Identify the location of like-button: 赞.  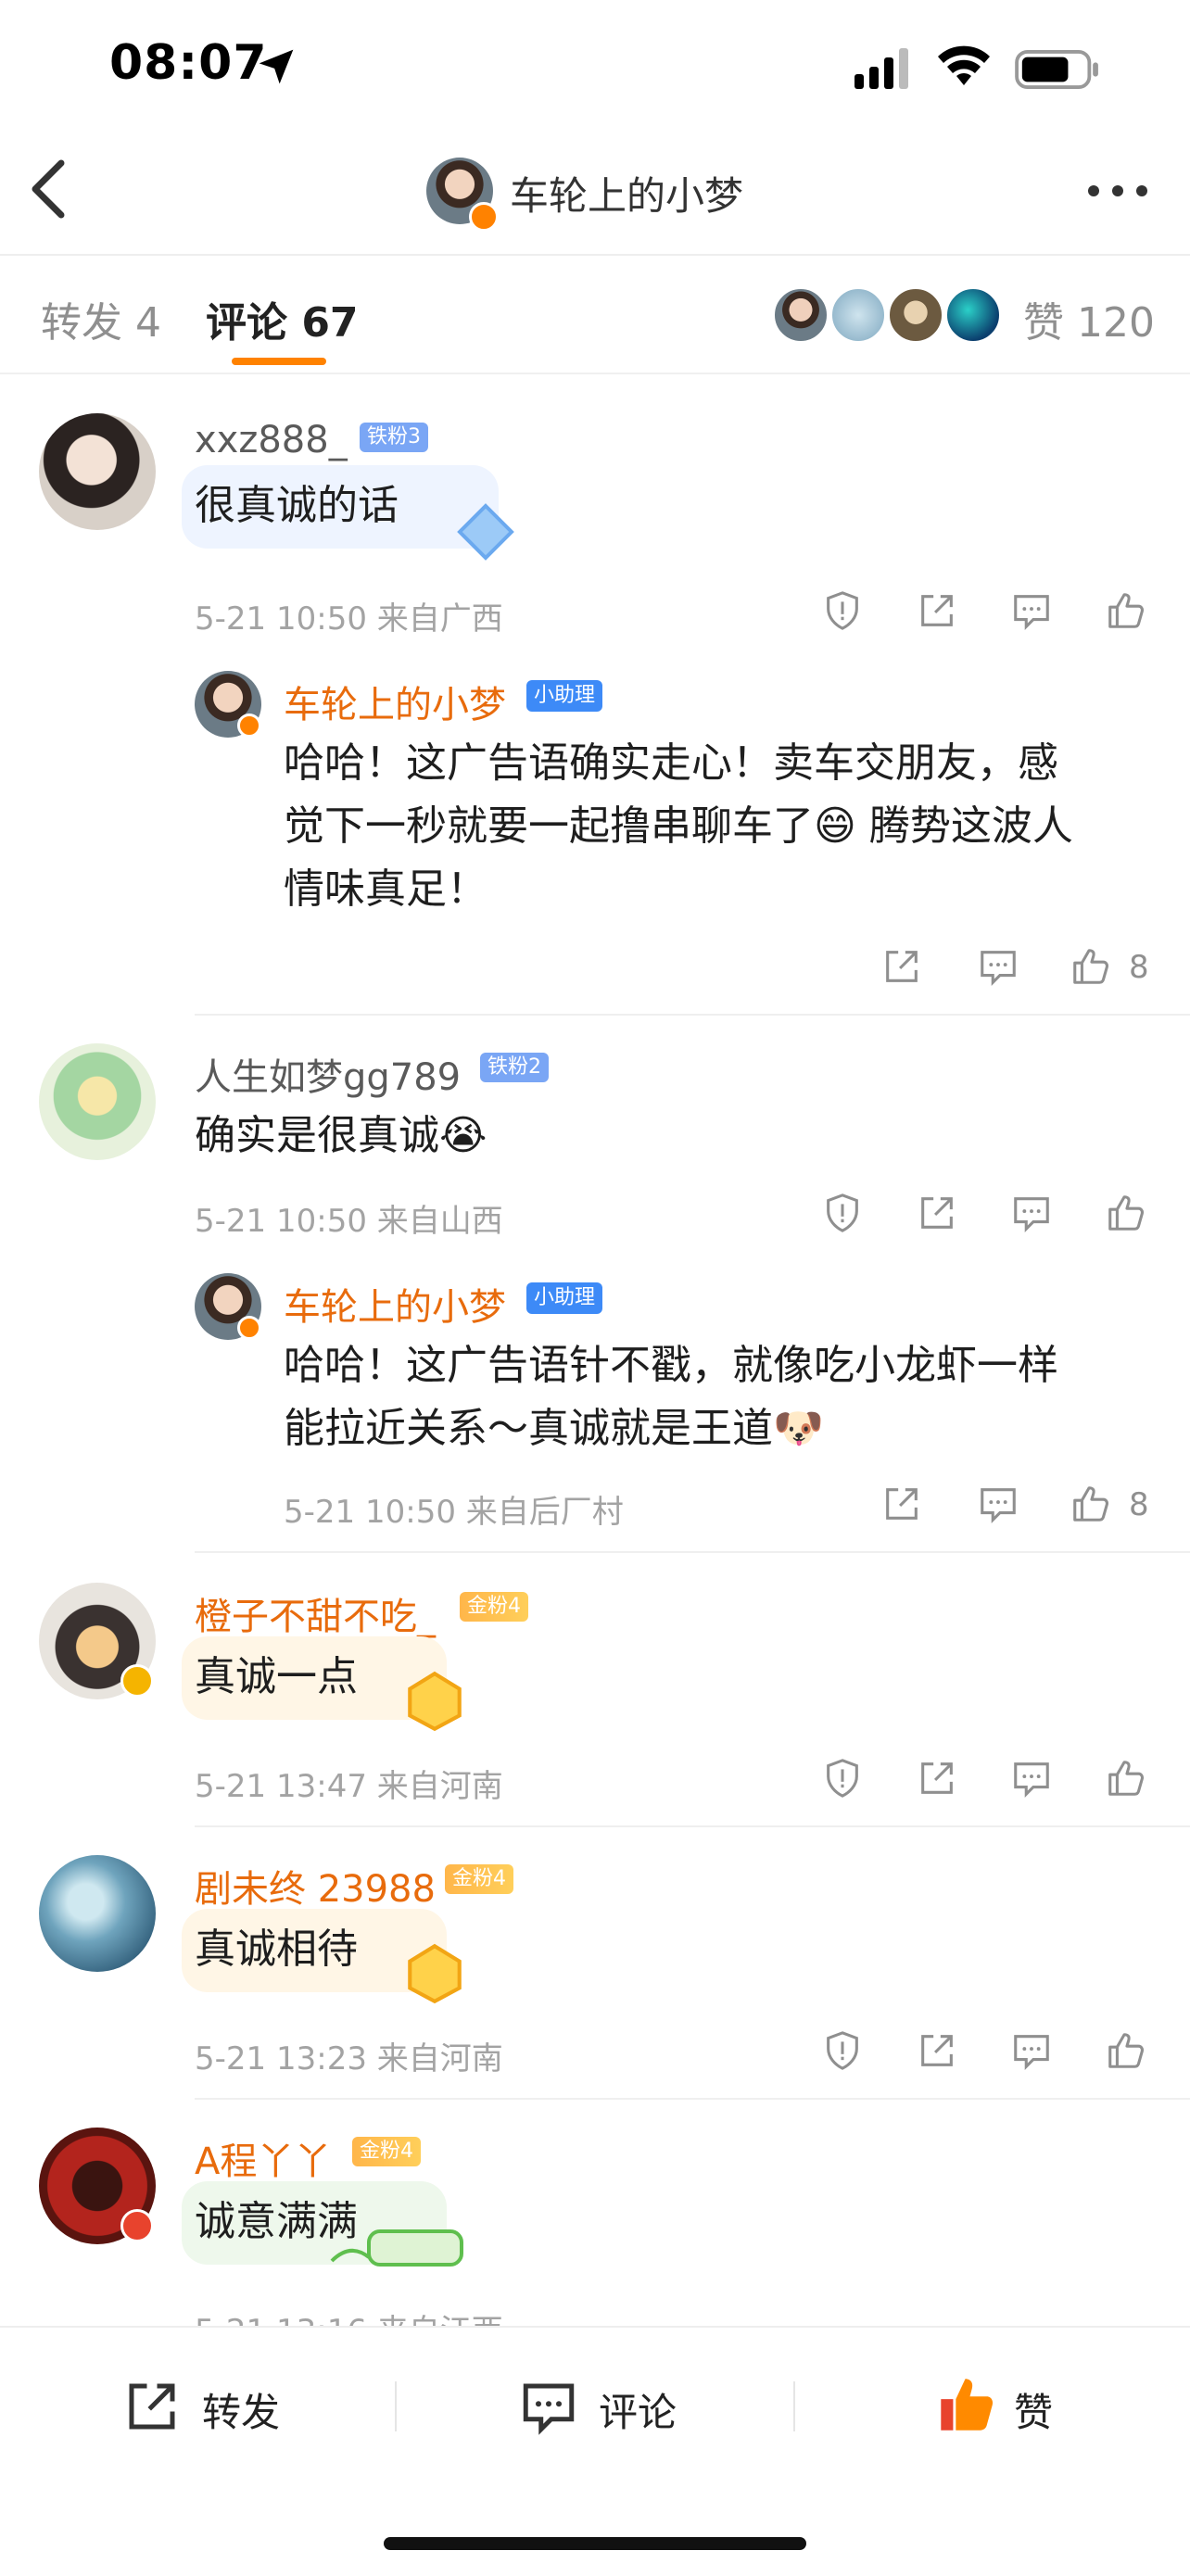
(1033, 2409).